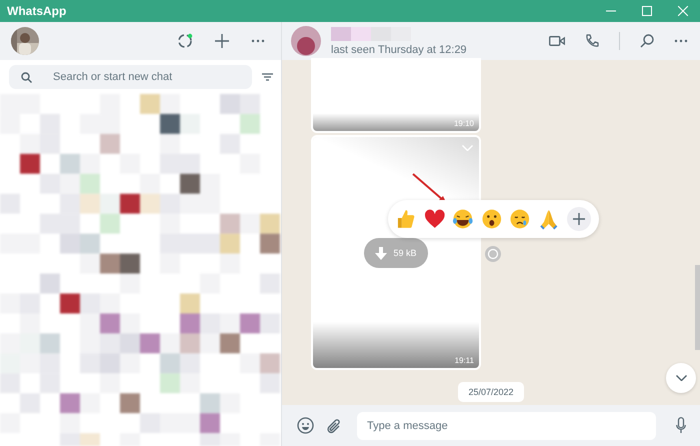 Image resolution: width=700 pixels, height=446 pixels. What do you see at coordinates (463, 219) in the screenshot?
I see `laughing-emoji-icon` at bounding box center [463, 219].